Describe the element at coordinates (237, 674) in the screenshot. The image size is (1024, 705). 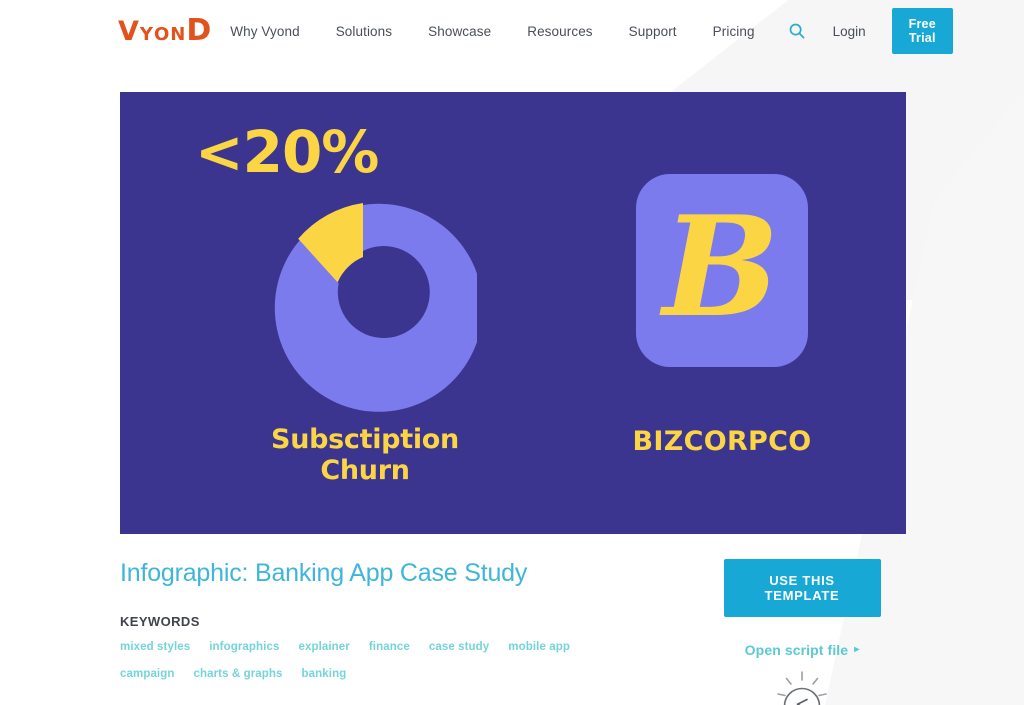
I see `keyword-tag: charts & graphs` at that location.